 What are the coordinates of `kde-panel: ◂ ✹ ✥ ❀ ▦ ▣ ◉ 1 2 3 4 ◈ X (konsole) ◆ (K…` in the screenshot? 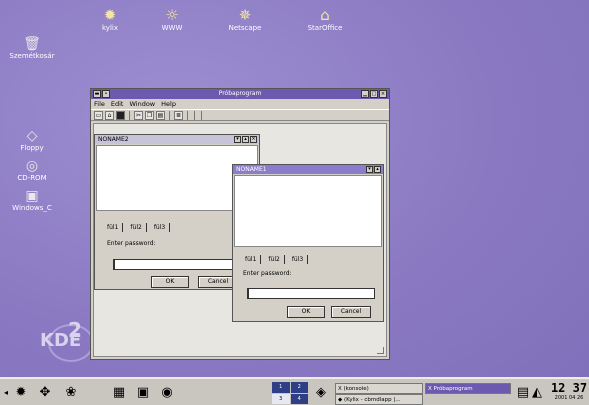 It's located at (294, 391).